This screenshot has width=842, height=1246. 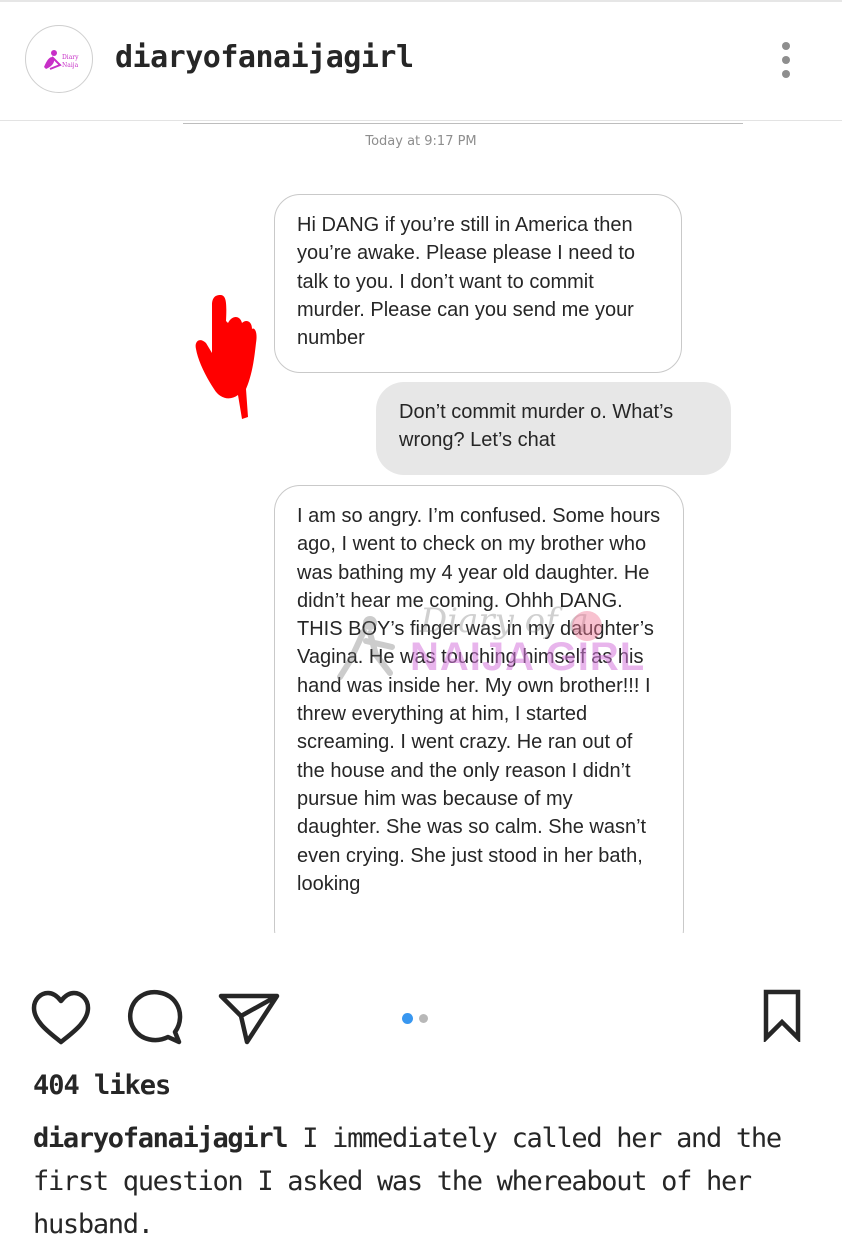 I want to click on carousel-dot, so click(x=423, y=1018).